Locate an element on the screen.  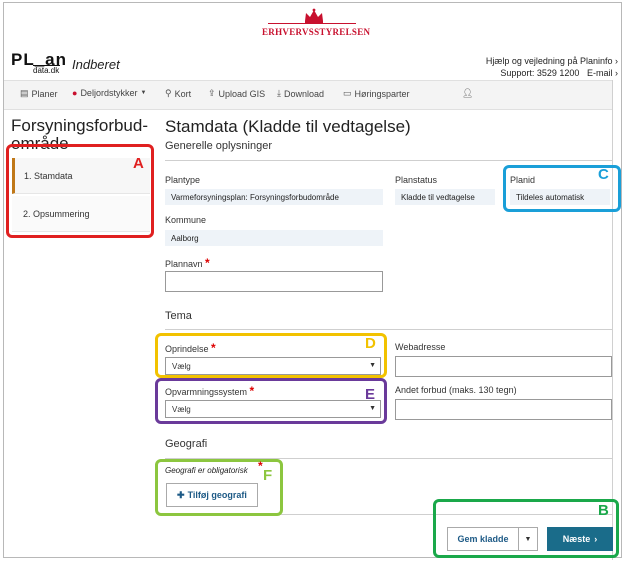
planstatus-value: Kladde til vedtagelse is located at coordinates (445, 197).